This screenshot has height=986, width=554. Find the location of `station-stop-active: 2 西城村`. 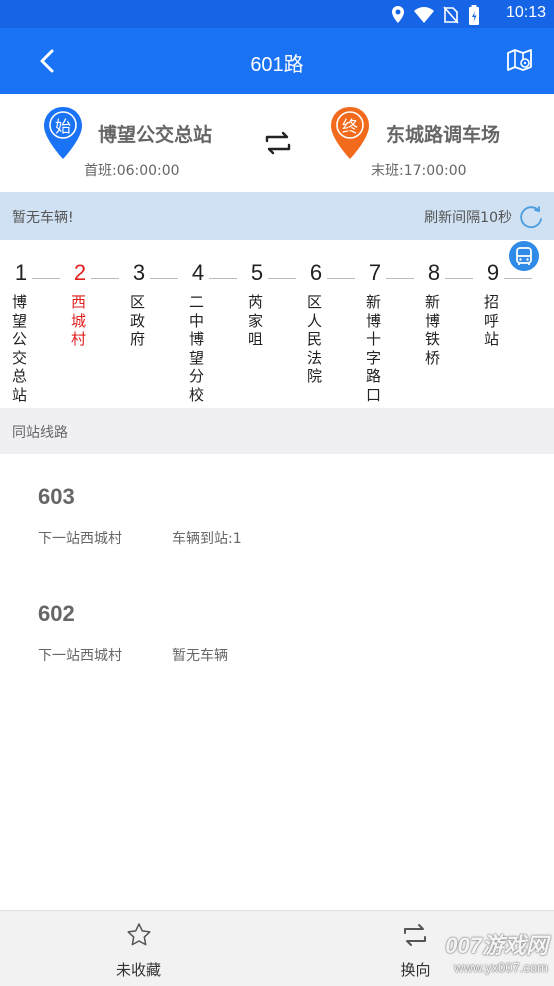

station-stop-active: 2 西城村 is located at coordinates (89, 324).